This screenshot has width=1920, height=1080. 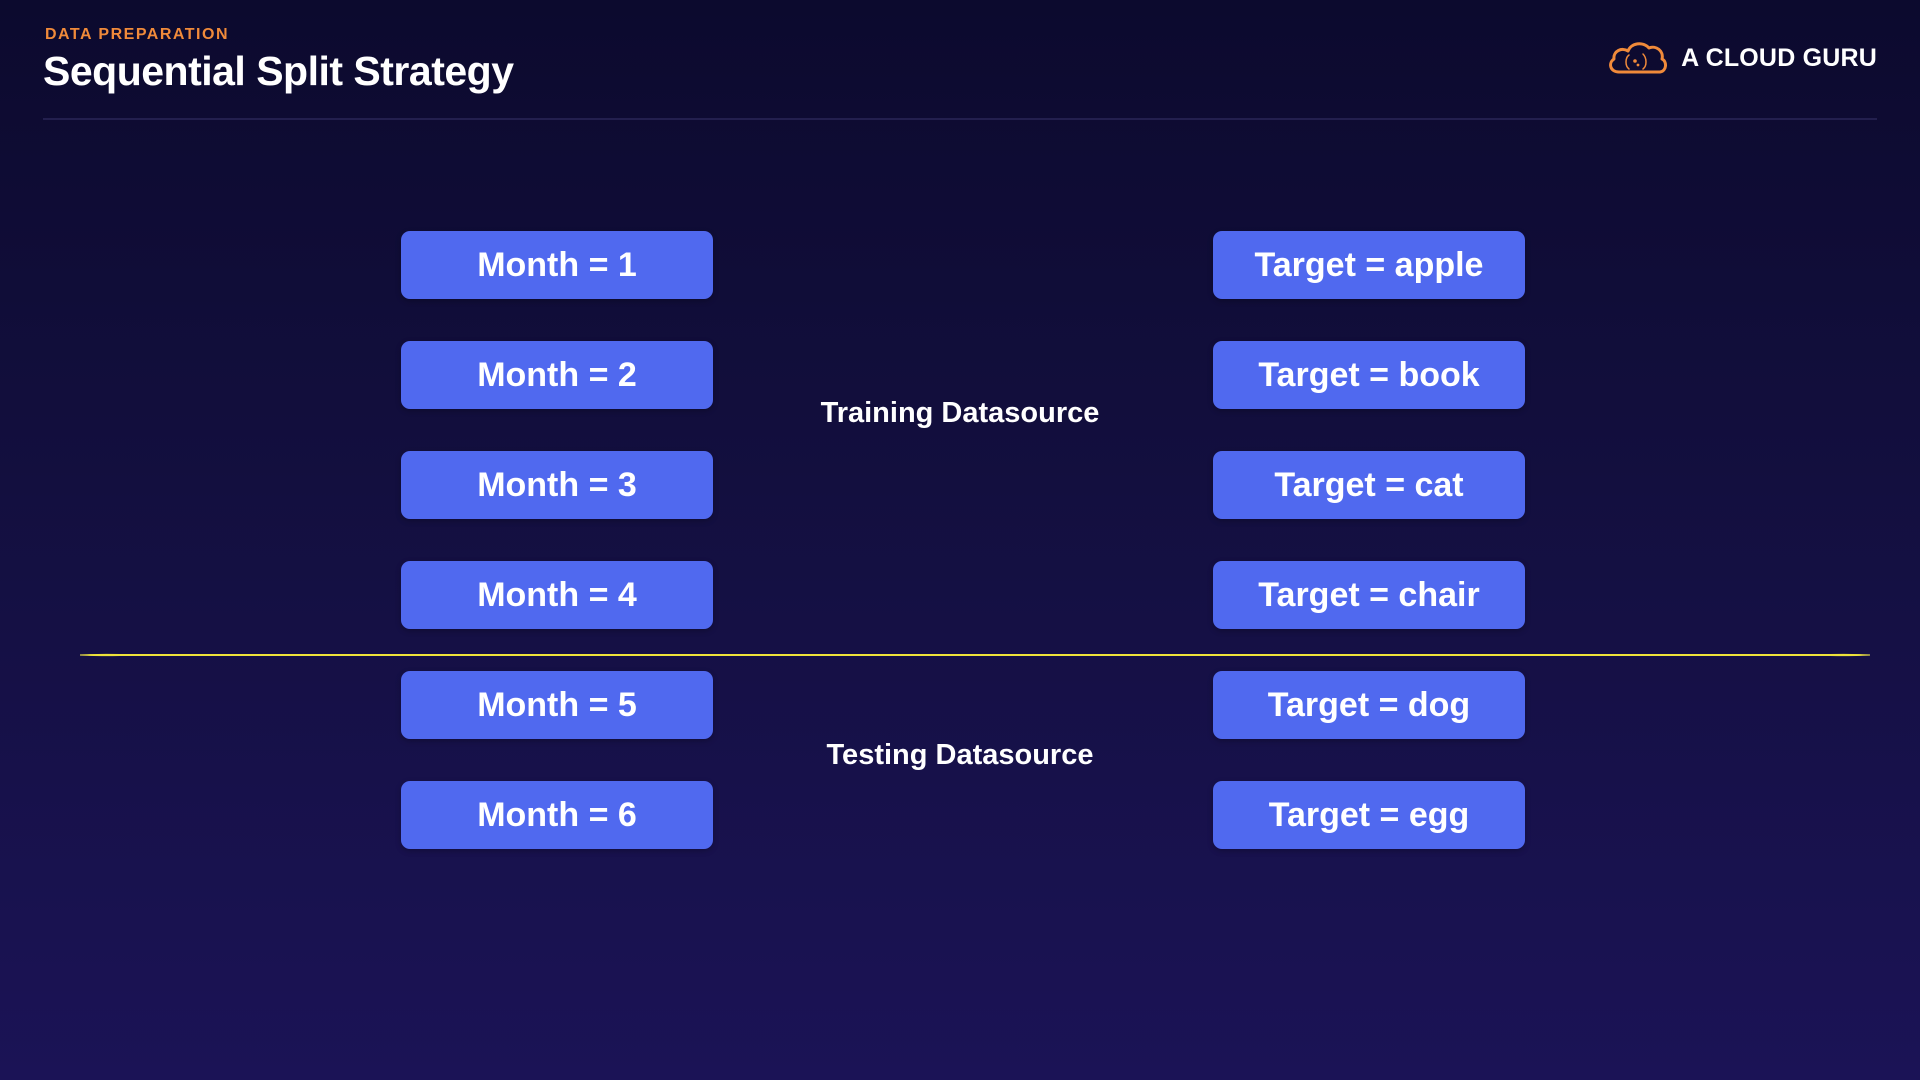 I want to click on header-divider, so click(x=960, y=119).